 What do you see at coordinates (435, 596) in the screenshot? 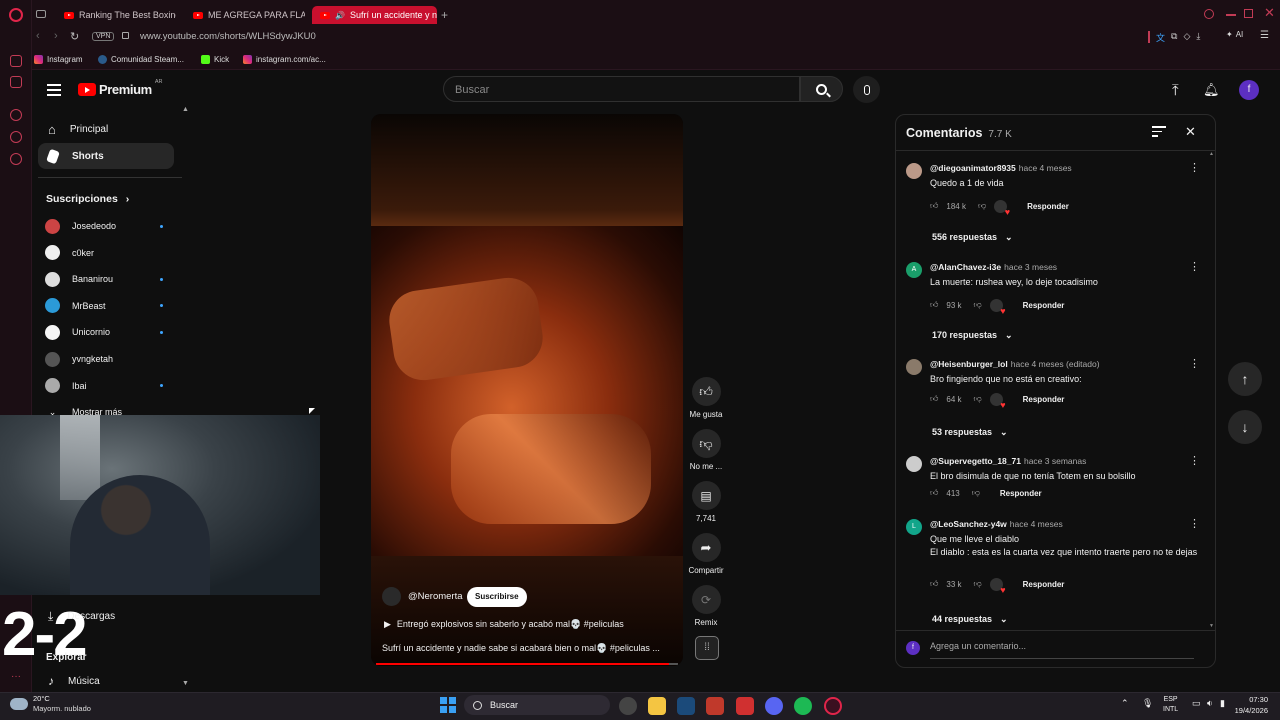
I see `channel-name: @Neromerta` at bounding box center [435, 596].